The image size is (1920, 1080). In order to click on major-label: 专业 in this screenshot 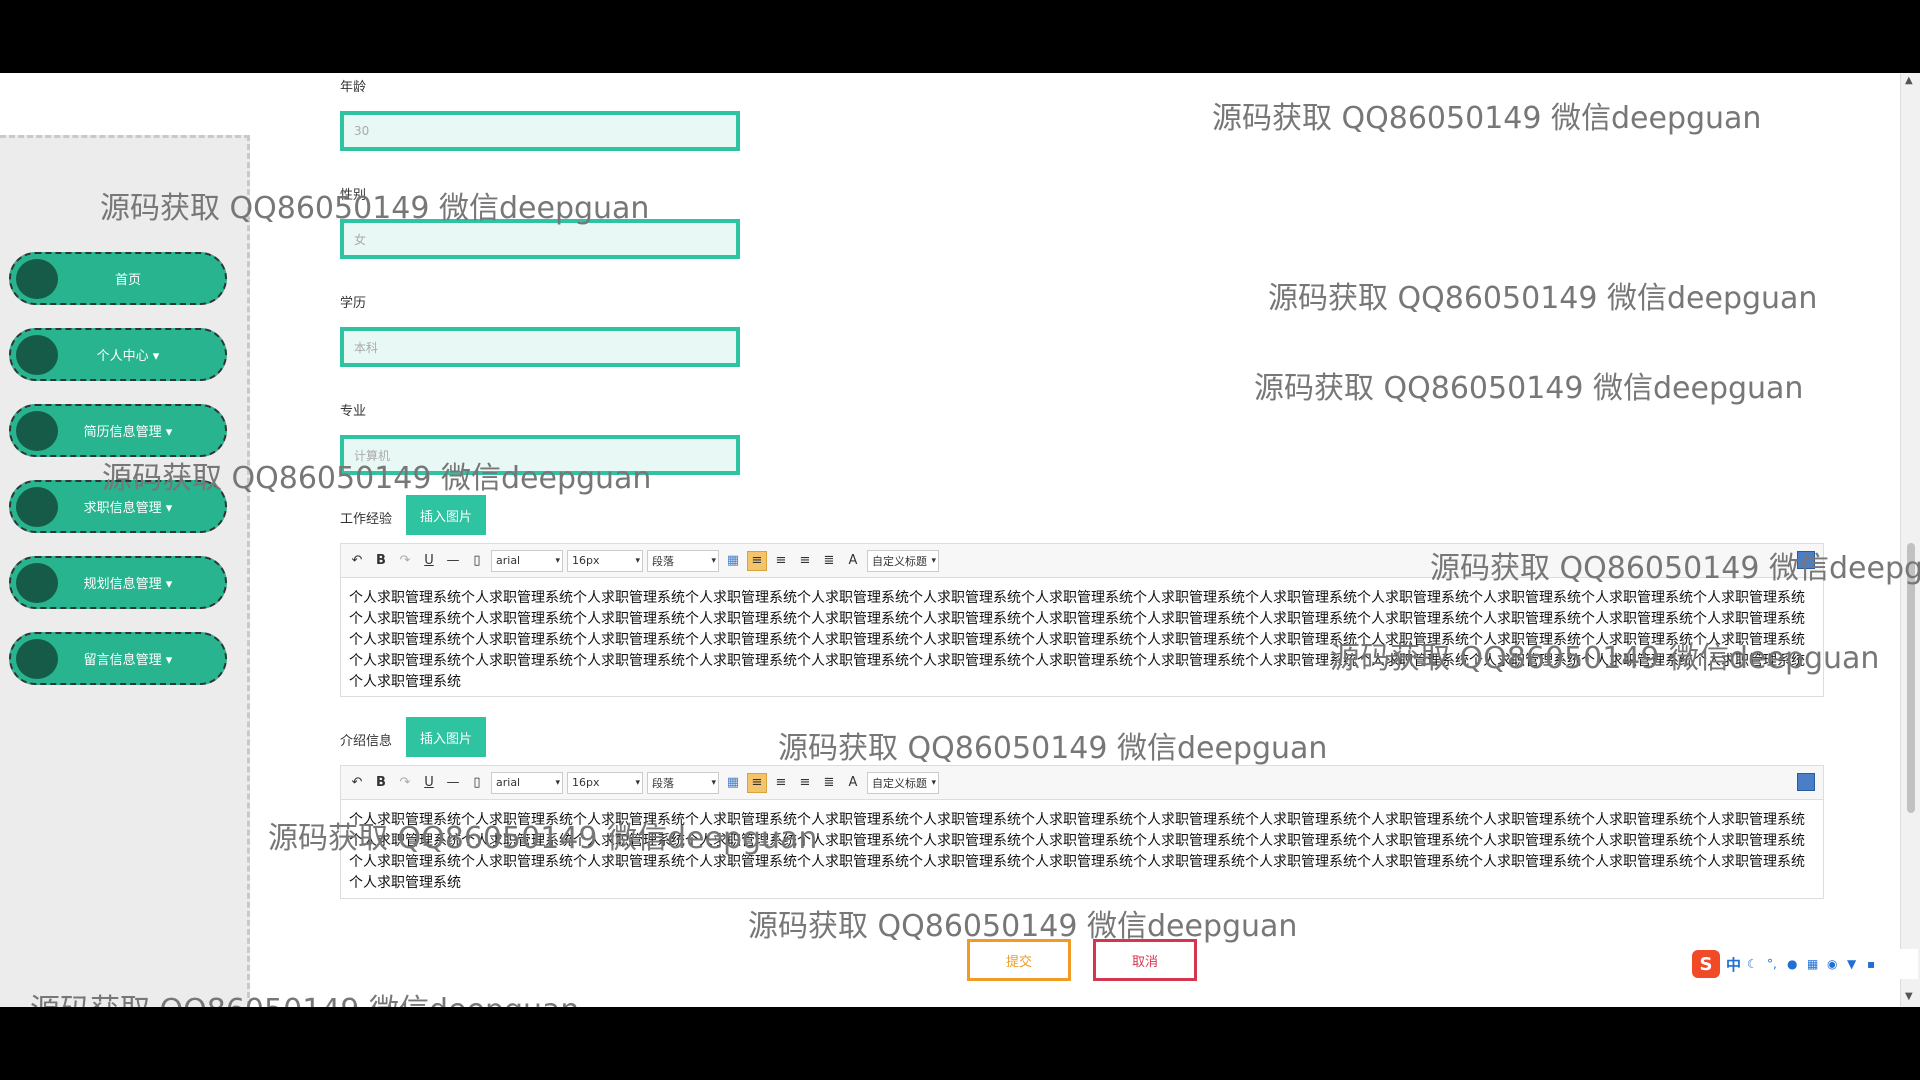, I will do `click(353, 411)`.